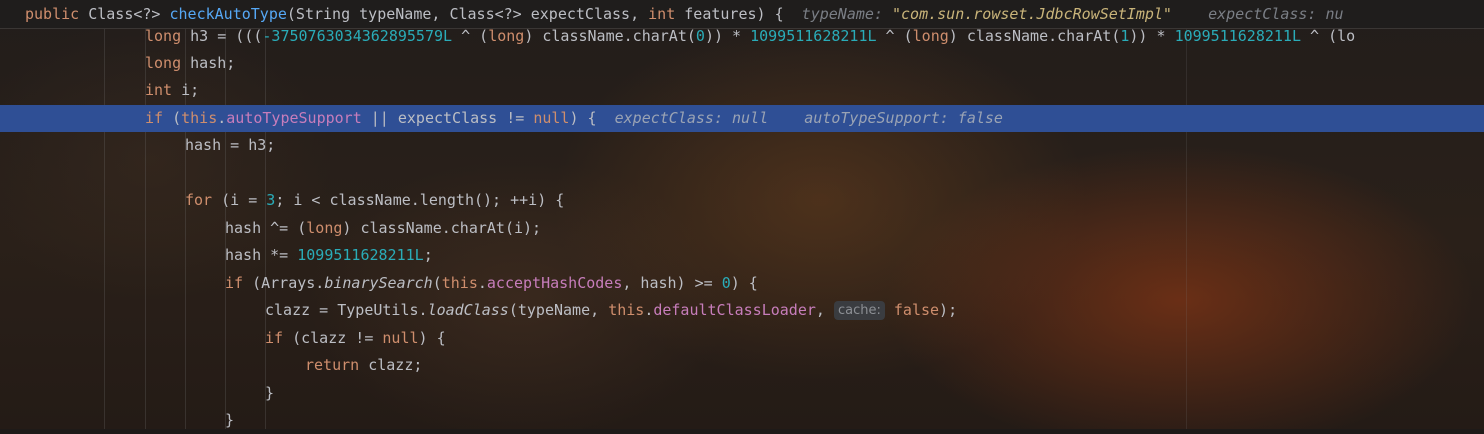 The height and width of the screenshot is (434, 1484). I want to click on debug-hint: expectClass: null, so click(691, 118).